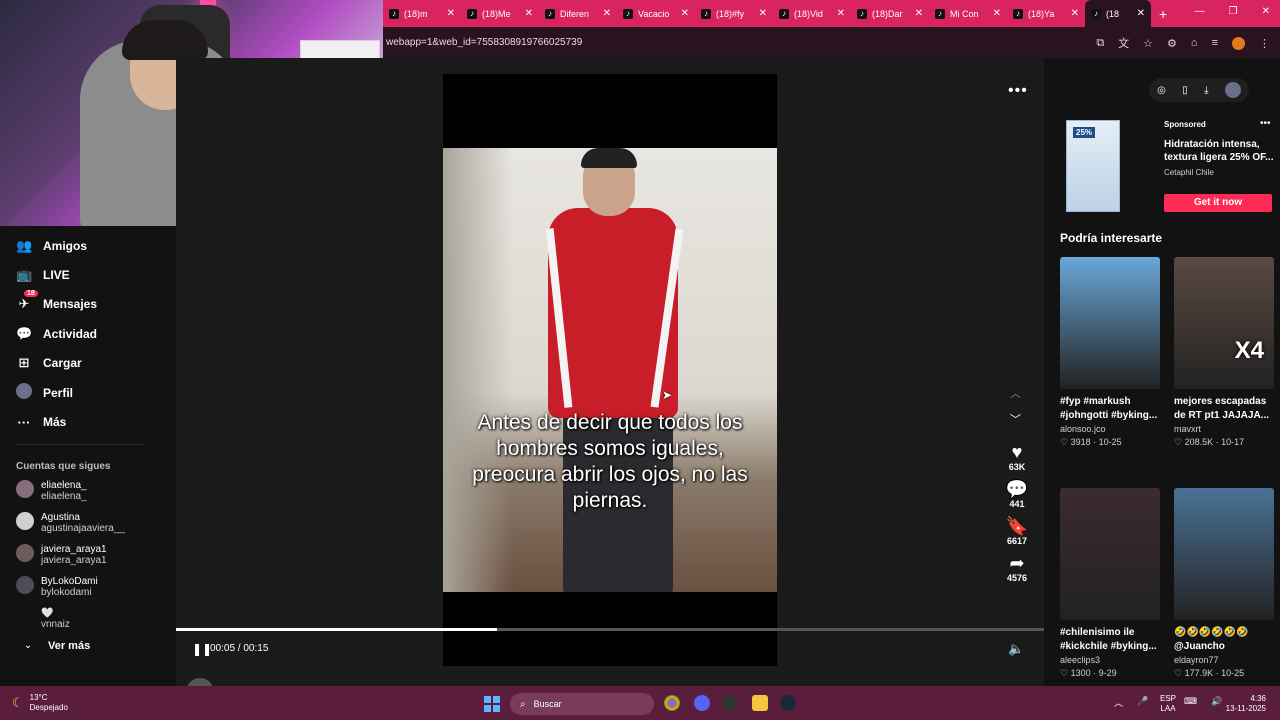 The width and height of the screenshot is (1280, 720). I want to click on ad-more-icon: •••, so click(1265, 123).